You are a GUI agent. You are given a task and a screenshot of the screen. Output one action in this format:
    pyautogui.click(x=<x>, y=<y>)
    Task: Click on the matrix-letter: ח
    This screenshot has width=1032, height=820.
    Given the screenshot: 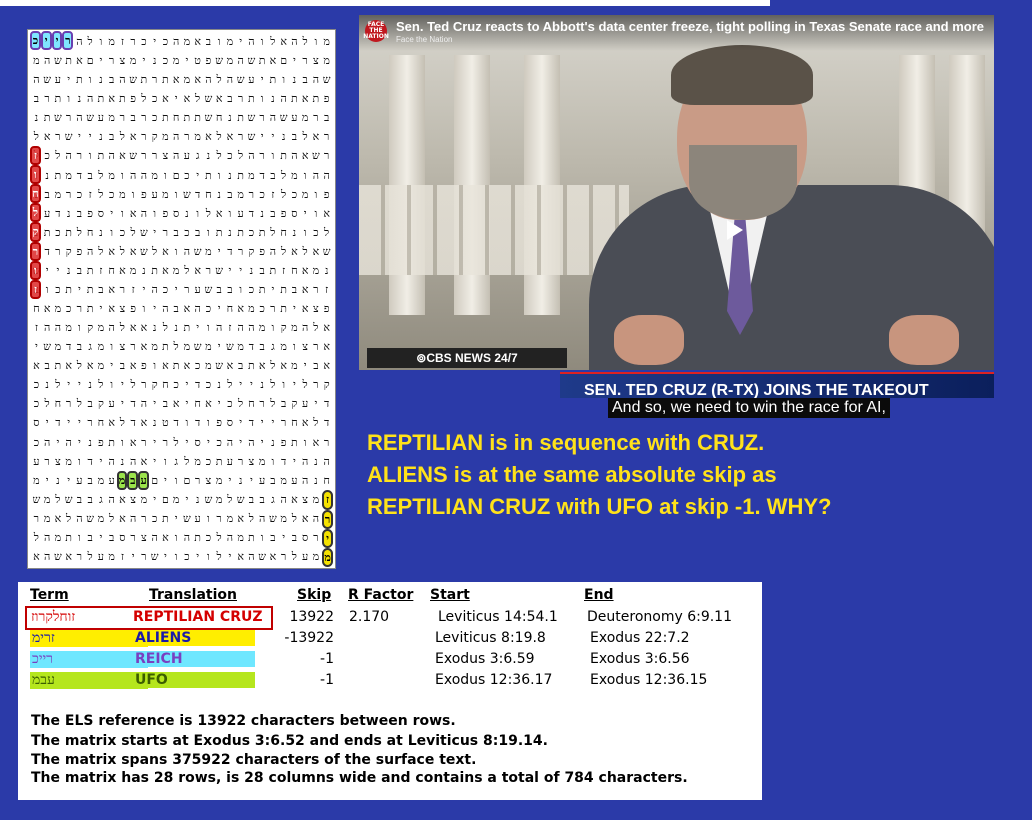 What is the action you would take?
    pyautogui.click(x=36, y=309)
    